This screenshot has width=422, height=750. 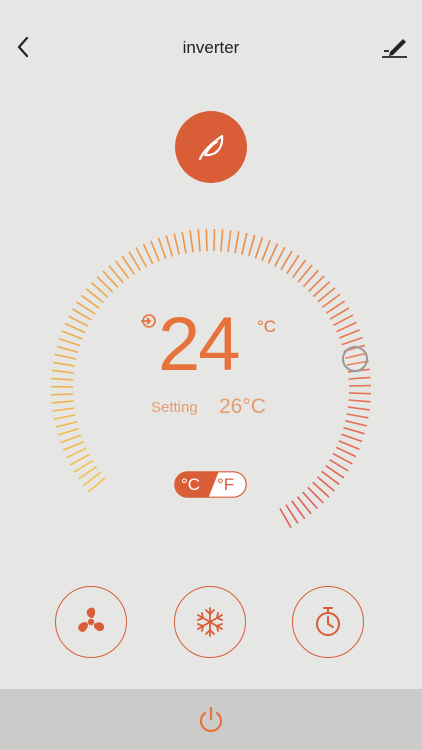 I want to click on setting-label: Setting, so click(x=174, y=407).